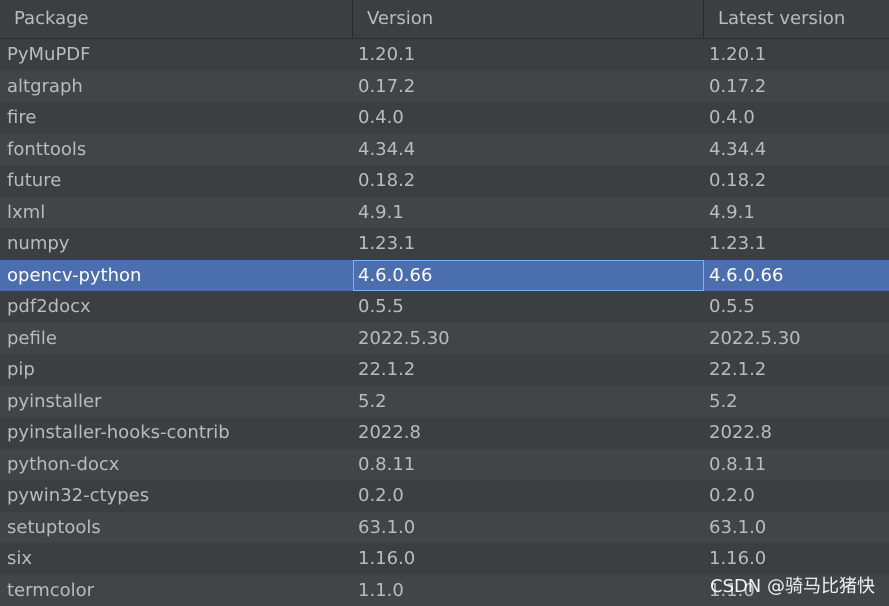 The height and width of the screenshot is (606, 889). I want to click on package-name-cell: opencv-python, so click(74, 275).